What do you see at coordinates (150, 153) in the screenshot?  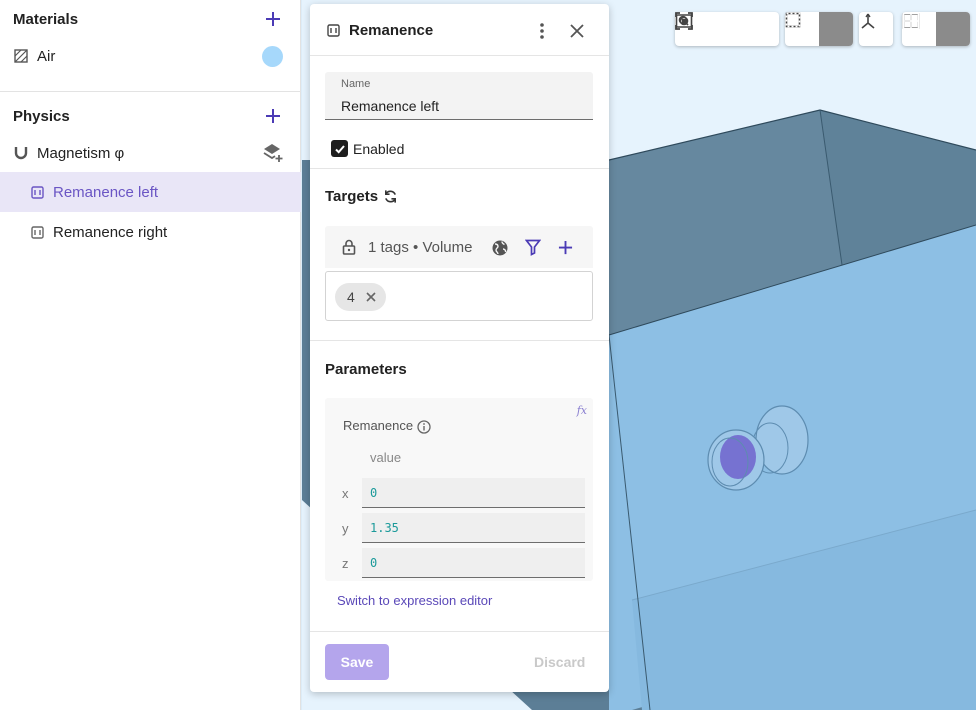 I see `physics-item-magnetism: Magnetism φ` at bounding box center [150, 153].